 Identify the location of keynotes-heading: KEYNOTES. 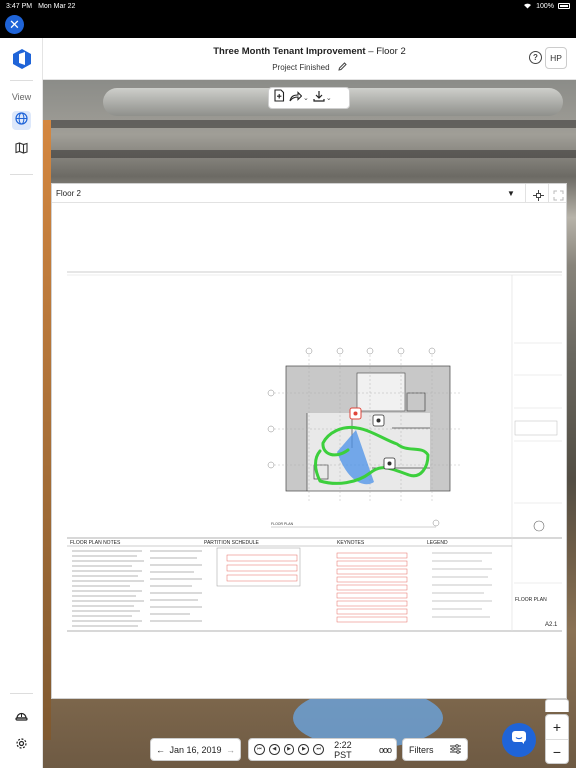
(351, 543).